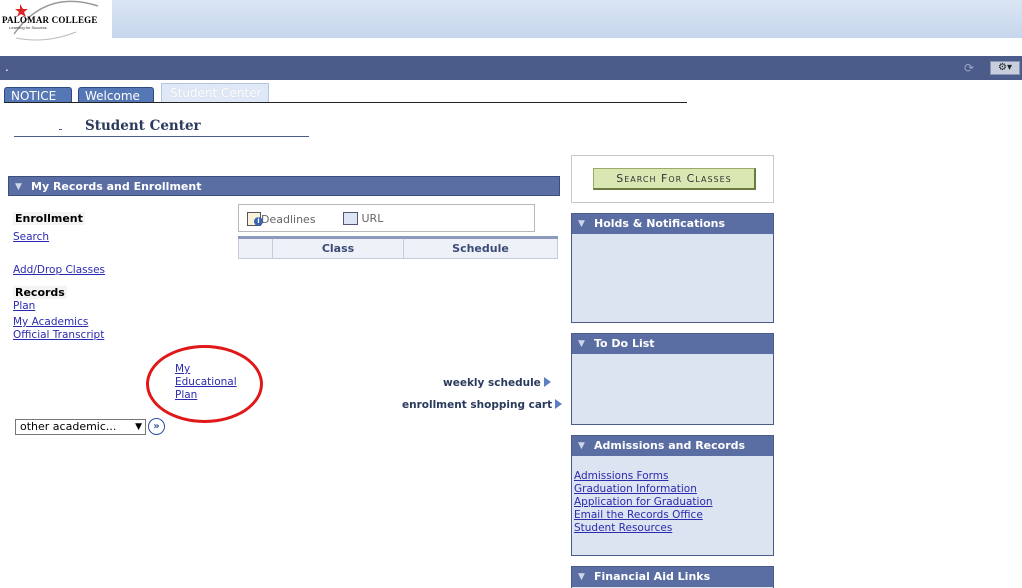  What do you see at coordinates (59, 270) in the screenshot?
I see `add-drop-link: Add/Drop Classes` at bounding box center [59, 270].